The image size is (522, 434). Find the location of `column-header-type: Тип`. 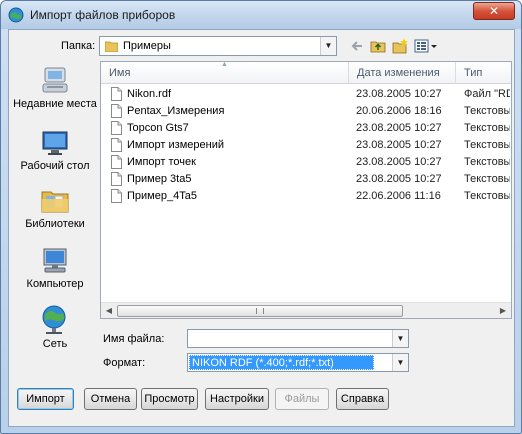

column-header-type: Тип is located at coordinates (483, 73).